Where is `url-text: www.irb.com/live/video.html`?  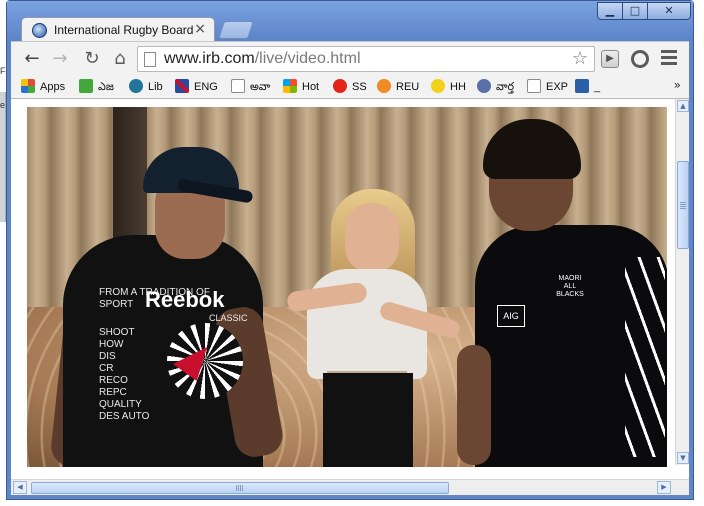 url-text: www.irb.com/live/video.html is located at coordinates (262, 59).